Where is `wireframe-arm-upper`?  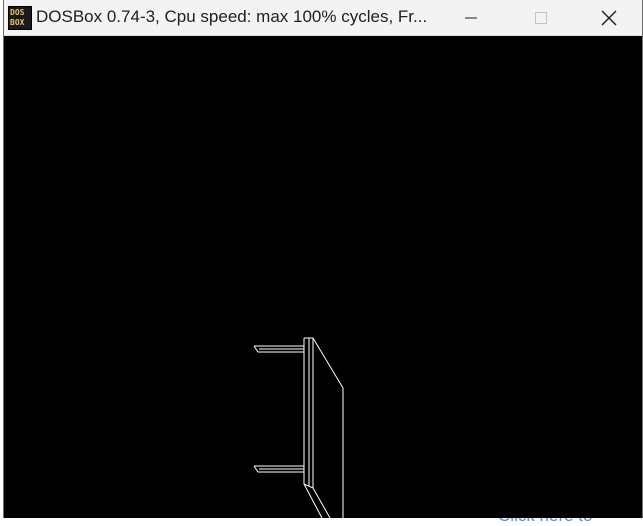
wireframe-arm-upper is located at coordinates (278, 349).